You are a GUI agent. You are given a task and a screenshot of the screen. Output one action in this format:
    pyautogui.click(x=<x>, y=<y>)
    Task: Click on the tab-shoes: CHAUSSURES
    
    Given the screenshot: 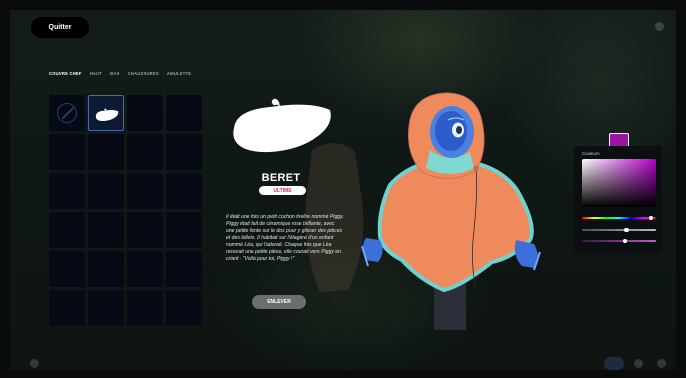 What is the action you would take?
    pyautogui.click(x=143, y=73)
    